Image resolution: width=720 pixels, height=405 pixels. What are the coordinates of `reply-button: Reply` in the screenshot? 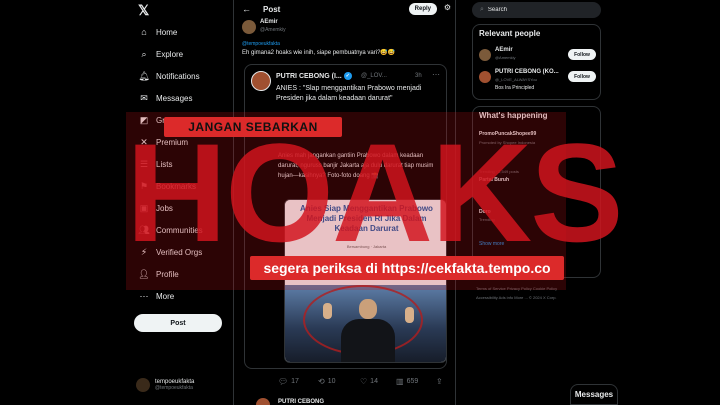 It's located at (422, 9).